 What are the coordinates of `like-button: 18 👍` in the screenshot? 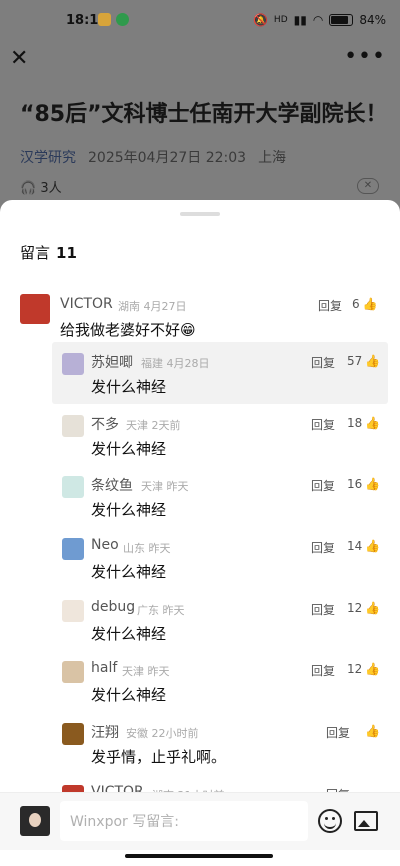 It's located at (363, 423).